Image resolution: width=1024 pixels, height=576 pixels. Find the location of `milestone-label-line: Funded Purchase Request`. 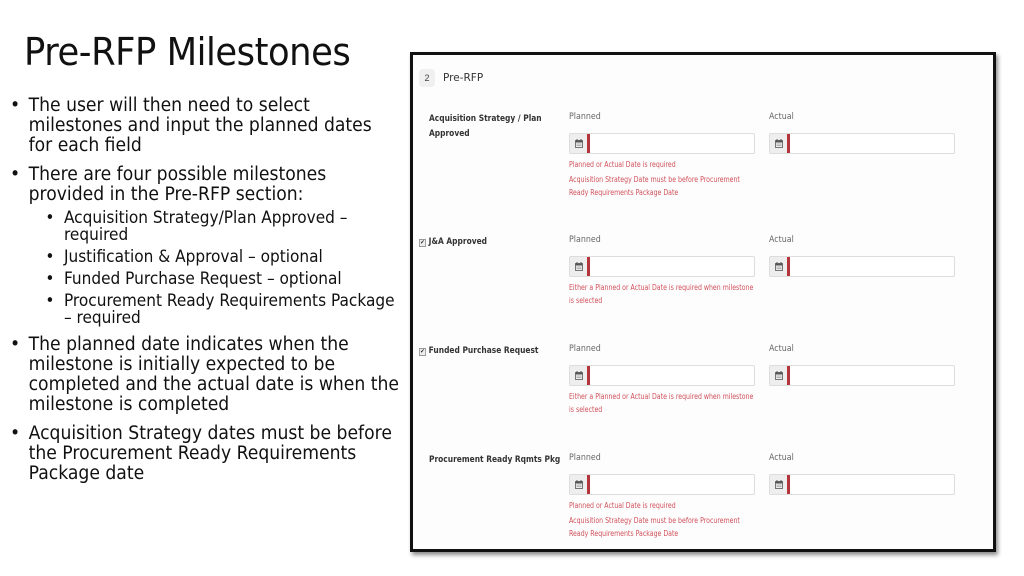

milestone-label-line: Funded Purchase Request is located at coordinates (483, 351).